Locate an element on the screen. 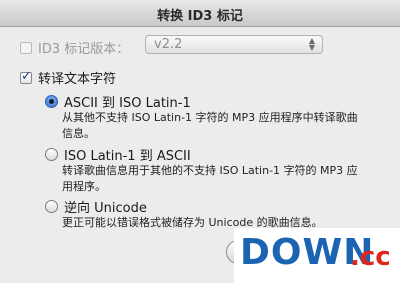 The height and width of the screenshot is (283, 400). title-bar: 转换 ID3 标记 is located at coordinates (200, 13).